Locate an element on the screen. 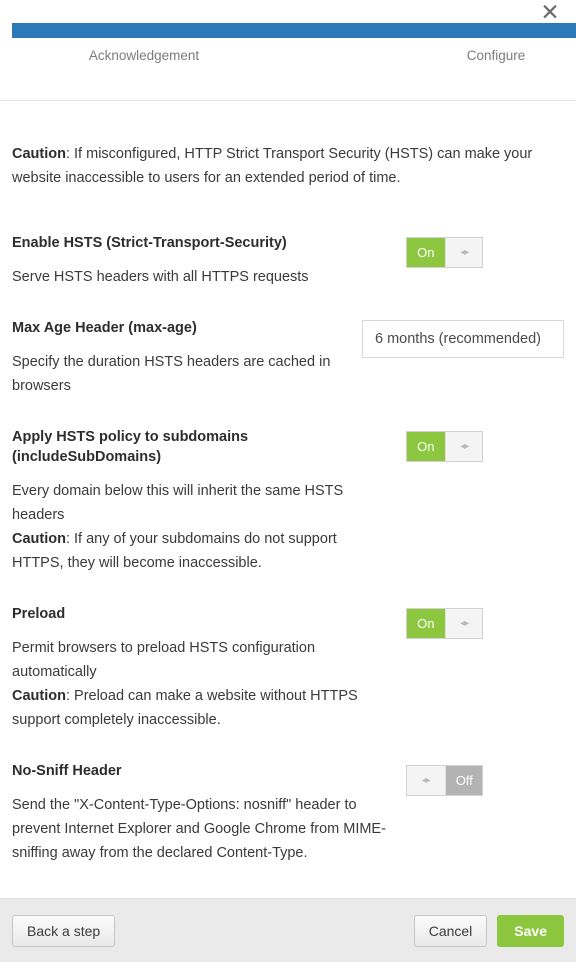  setting-control: ◂▸ Off is located at coordinates (444, 778).